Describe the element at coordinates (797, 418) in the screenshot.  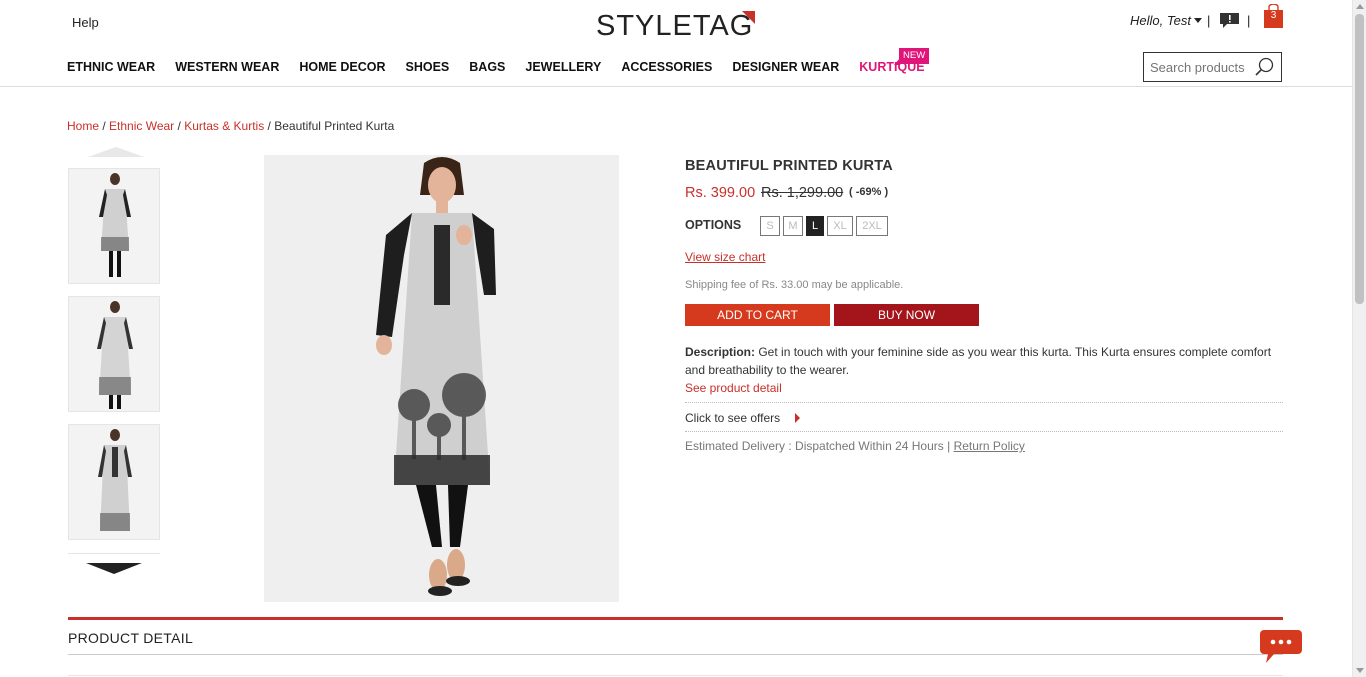
I see `arrow-right-icon` at that location.